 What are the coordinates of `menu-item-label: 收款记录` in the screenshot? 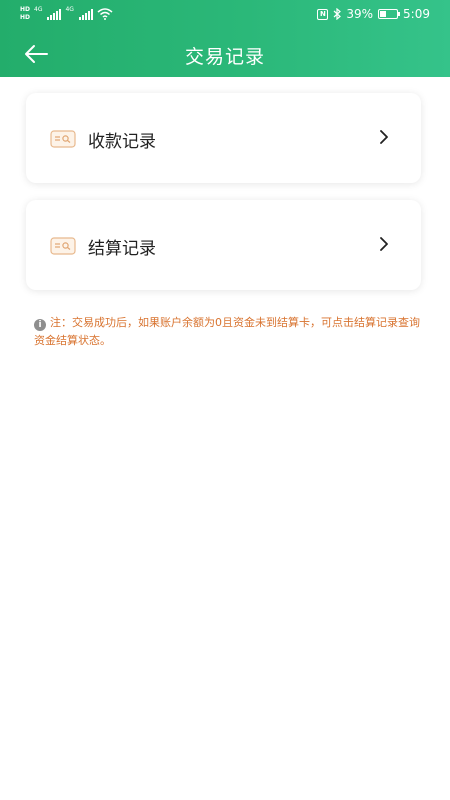 It's located at (122, 142).